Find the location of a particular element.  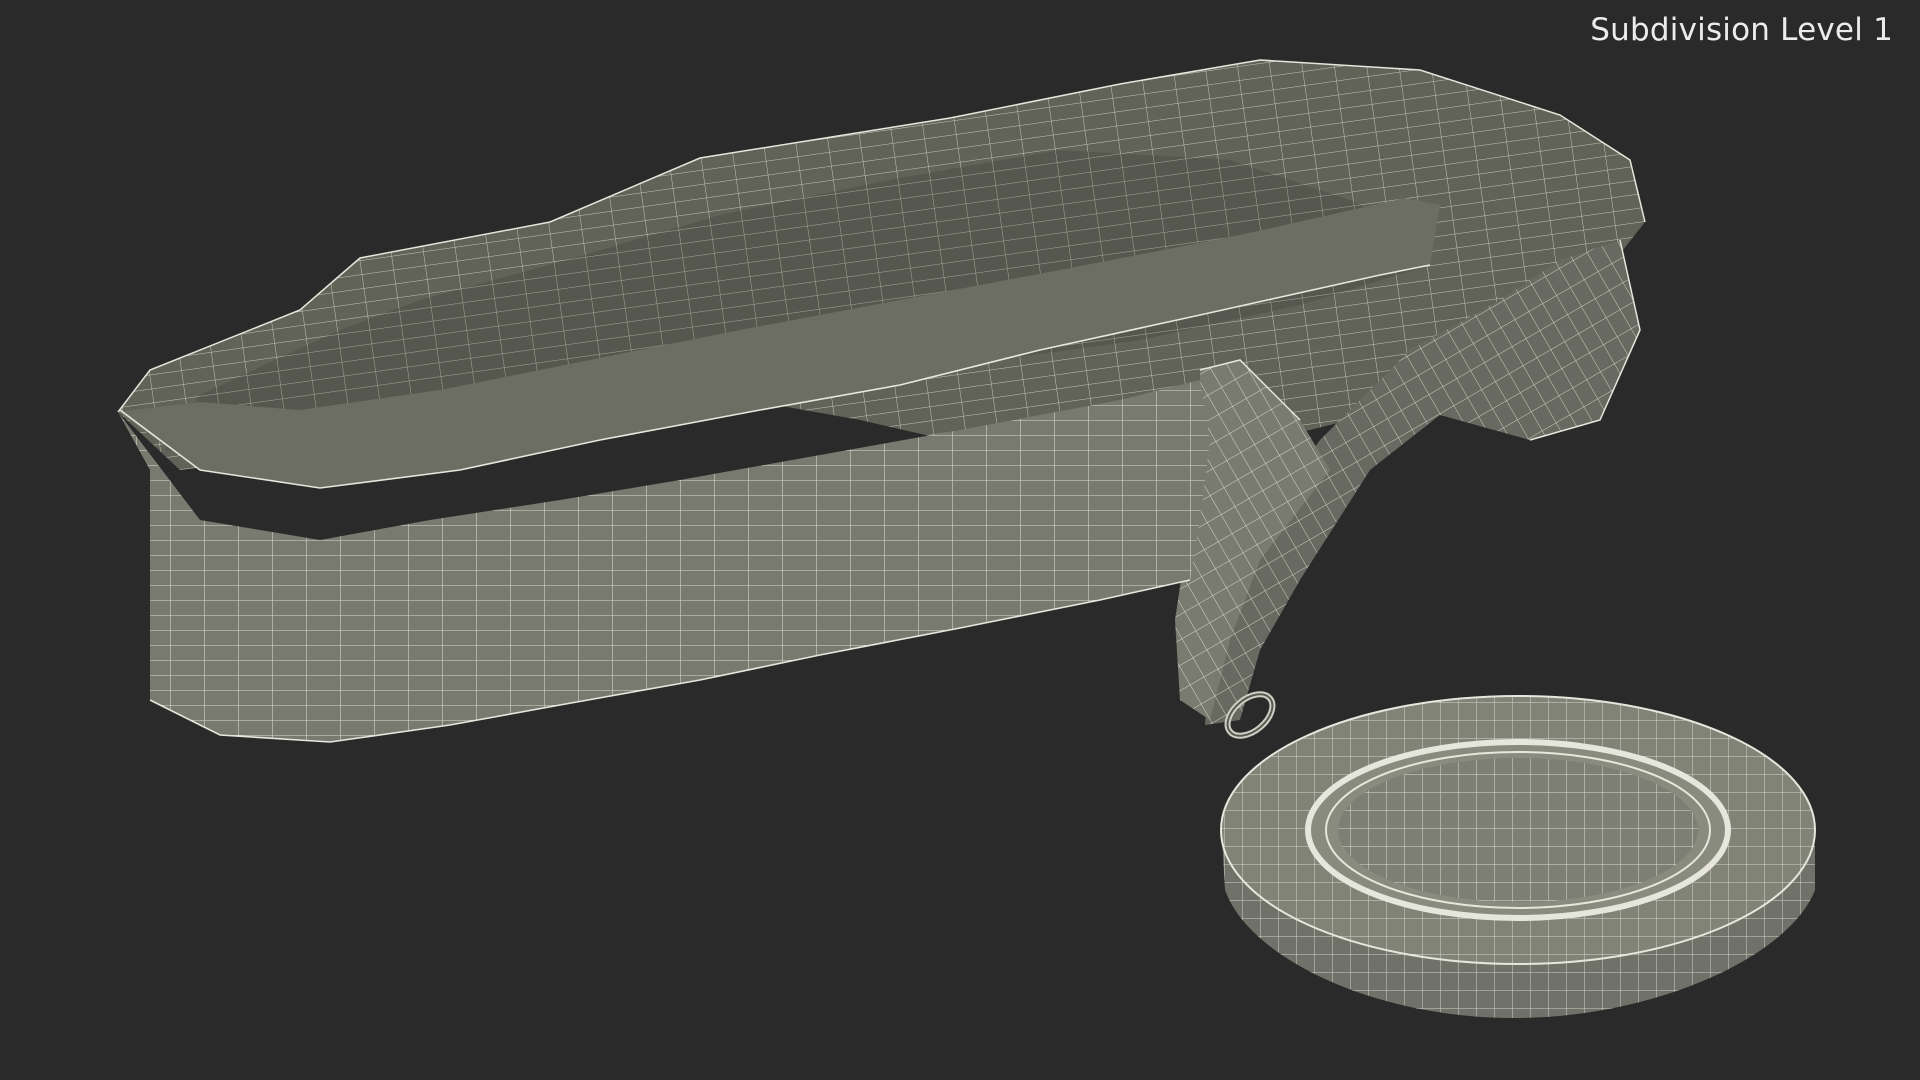

medal is located at coordinates (1518, 857).